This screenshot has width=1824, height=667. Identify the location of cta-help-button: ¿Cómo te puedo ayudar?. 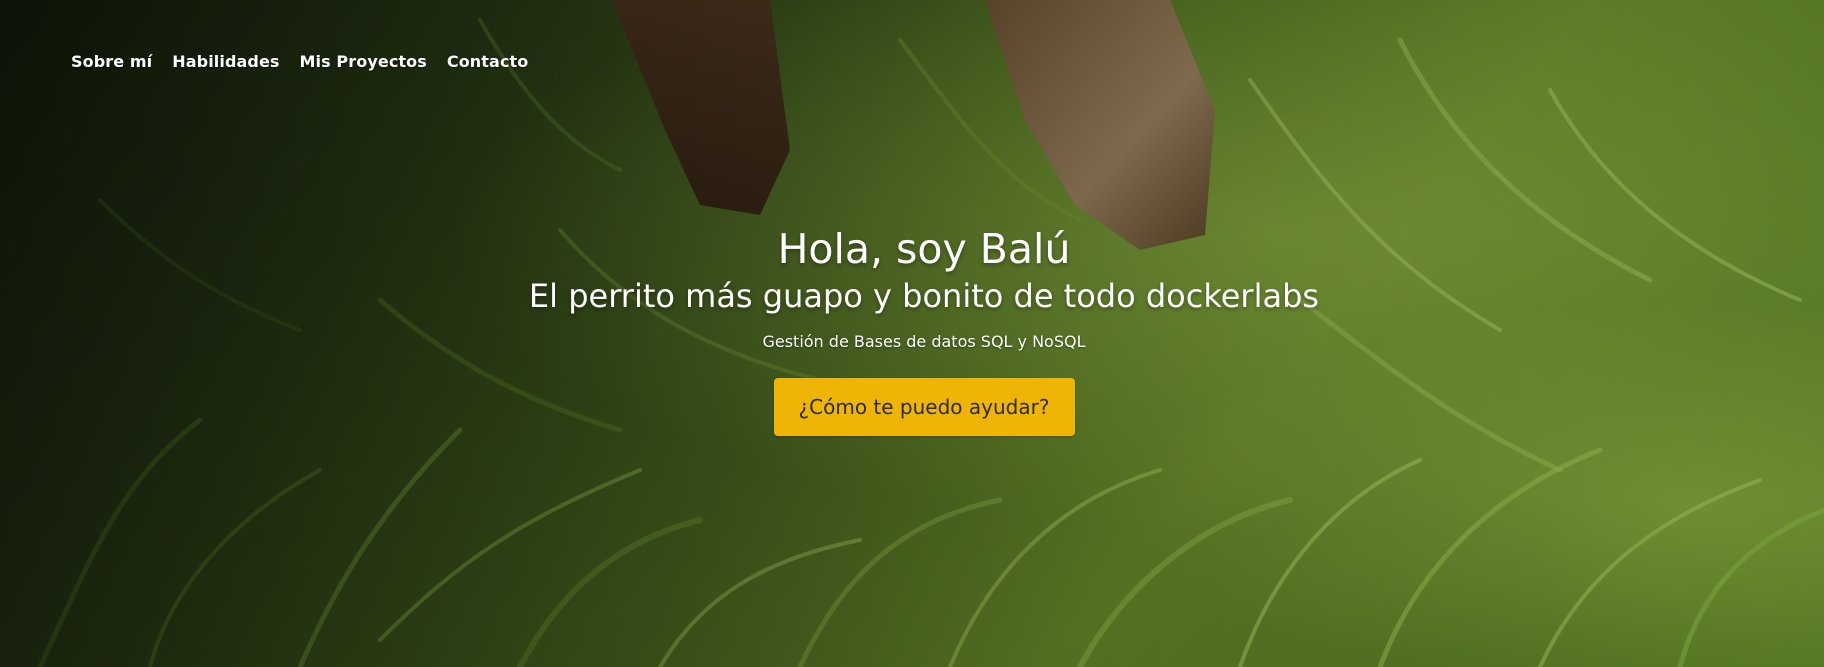
(924, 407).